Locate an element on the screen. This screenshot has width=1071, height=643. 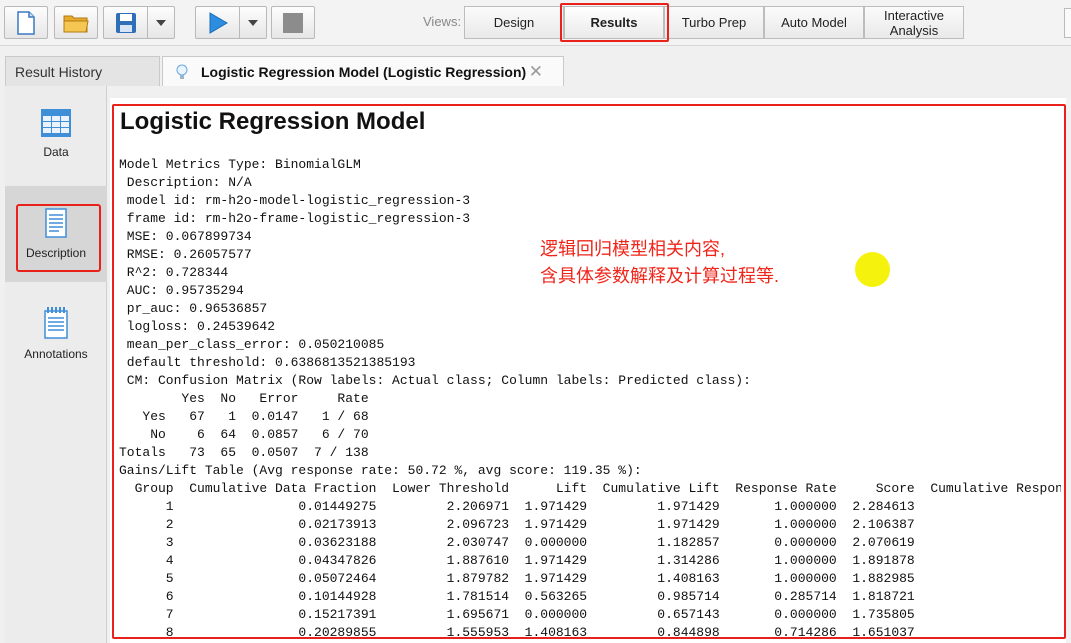
sidebar-item-annotations-label: Annotations is located at coordinates (56, 354).